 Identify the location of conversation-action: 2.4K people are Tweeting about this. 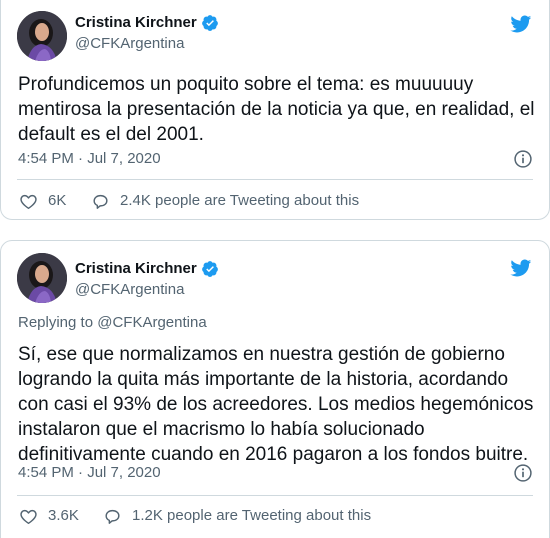
(225, 201).